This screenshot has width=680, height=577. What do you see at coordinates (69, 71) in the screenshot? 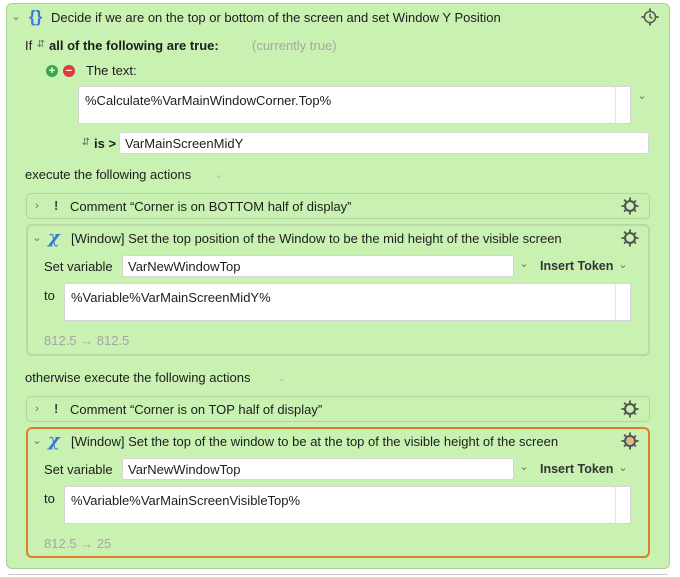
I see `remove-condition-icon: −` at bounding box center [69, 71].